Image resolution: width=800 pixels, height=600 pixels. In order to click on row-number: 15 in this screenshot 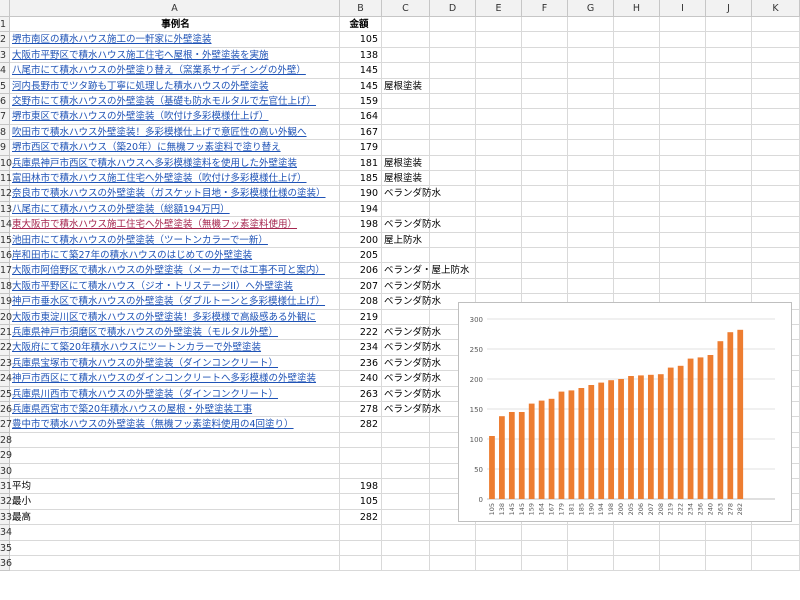, I will do `click(6, 240)`.